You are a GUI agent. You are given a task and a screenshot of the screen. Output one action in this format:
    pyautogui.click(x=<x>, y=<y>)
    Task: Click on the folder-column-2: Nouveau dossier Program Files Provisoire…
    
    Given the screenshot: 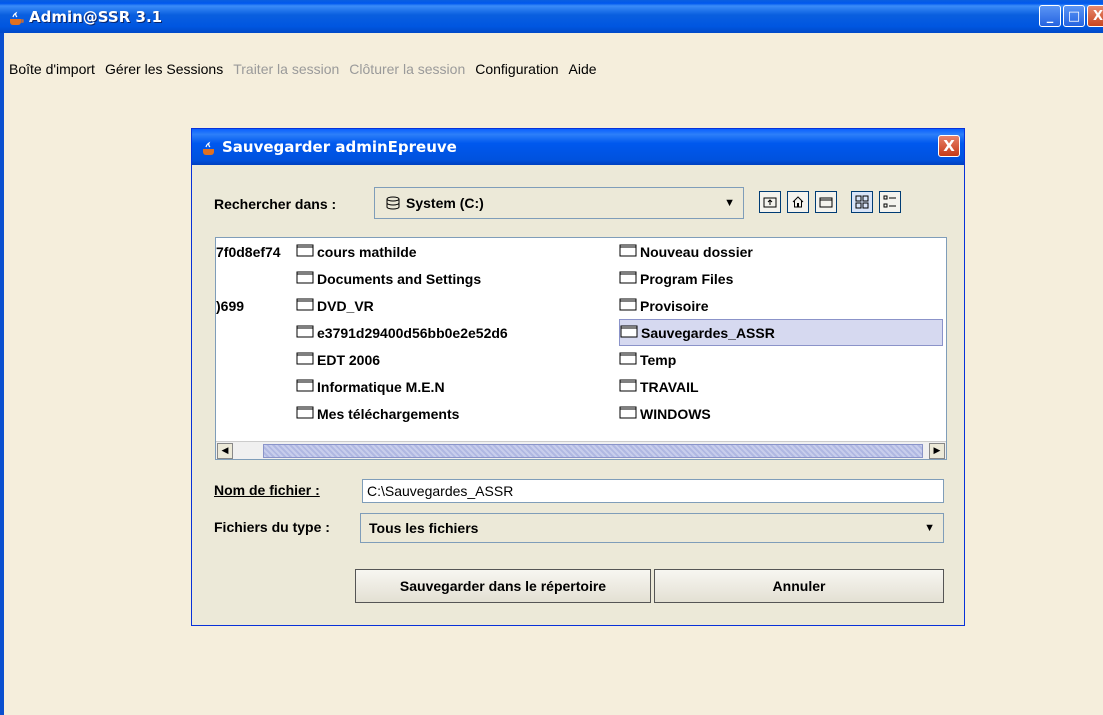 What is the action you would take?
    pyautogui.click(x=781, y=332)
    